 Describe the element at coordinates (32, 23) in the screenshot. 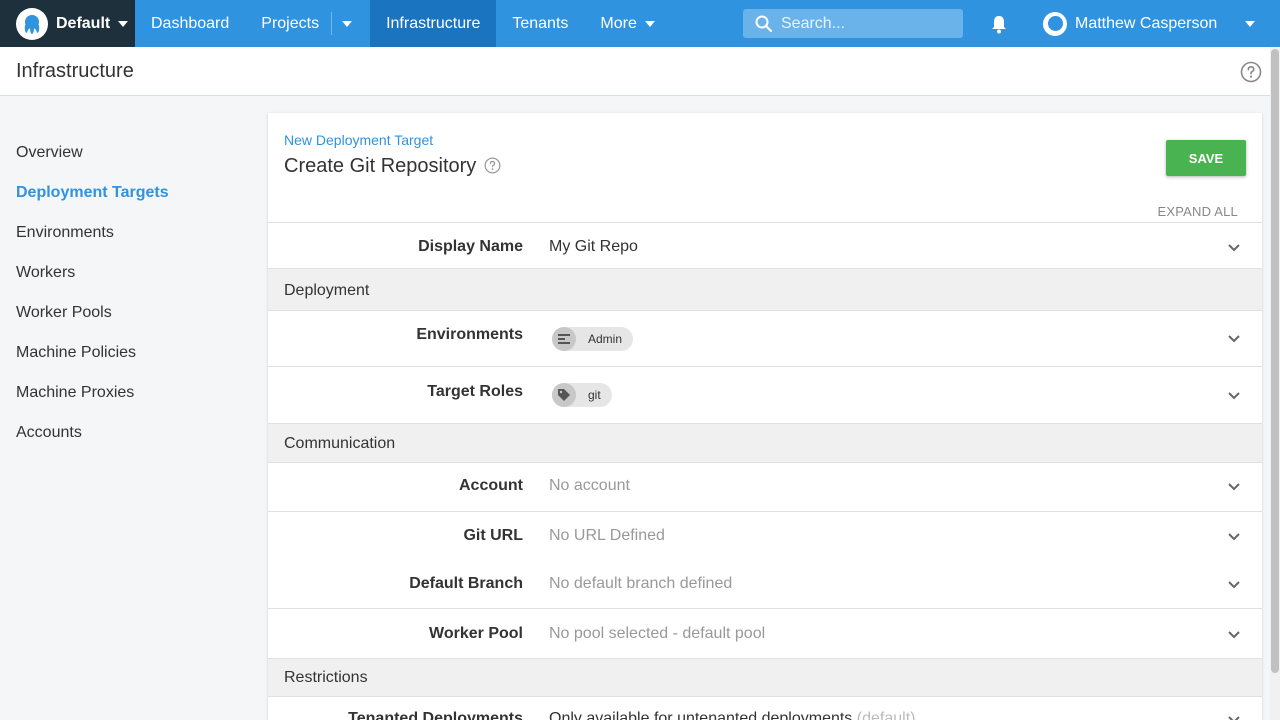

I see `octopus-logo-icon` at that location.